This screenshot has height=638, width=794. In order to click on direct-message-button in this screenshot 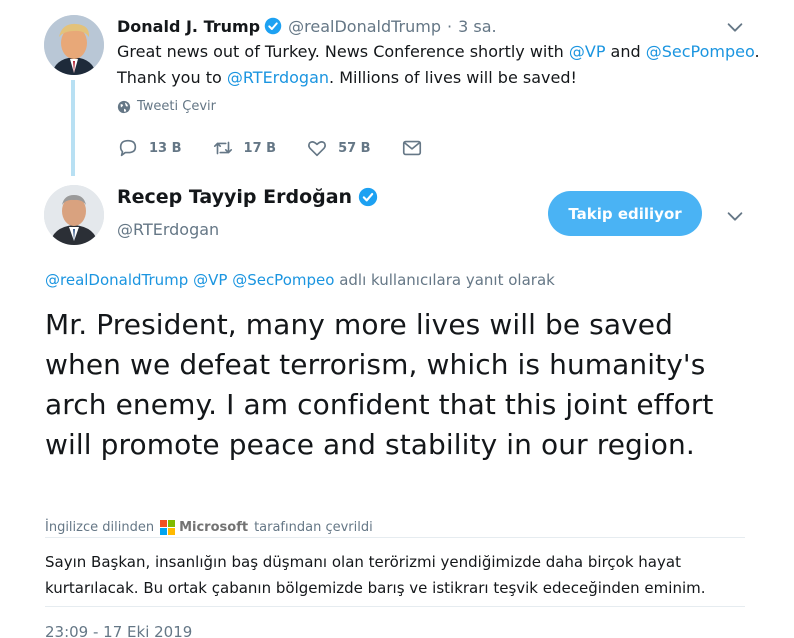, I will do `click(417, 148)`.